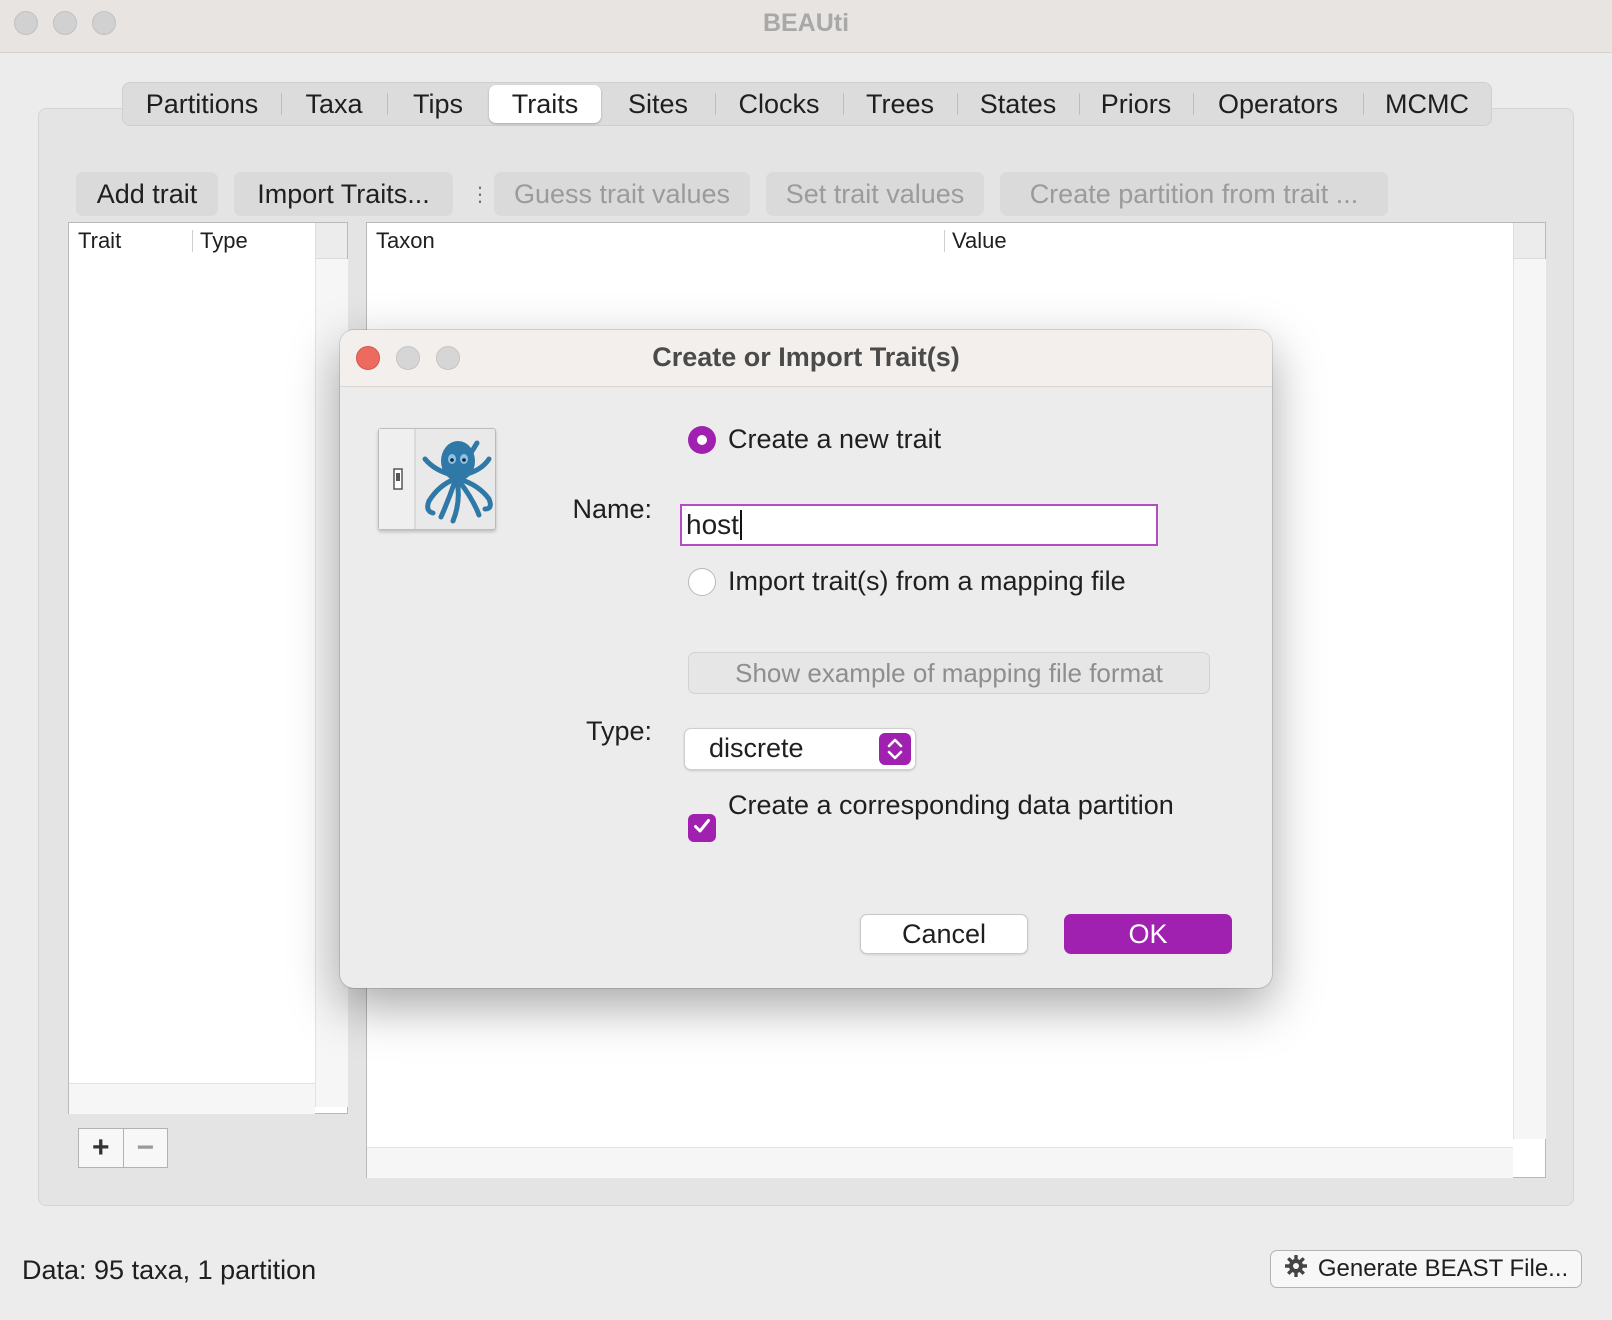 The height and width of the screenshot is (1320, 1612). I want to click on column-header-type: Type, so click(224, 241).